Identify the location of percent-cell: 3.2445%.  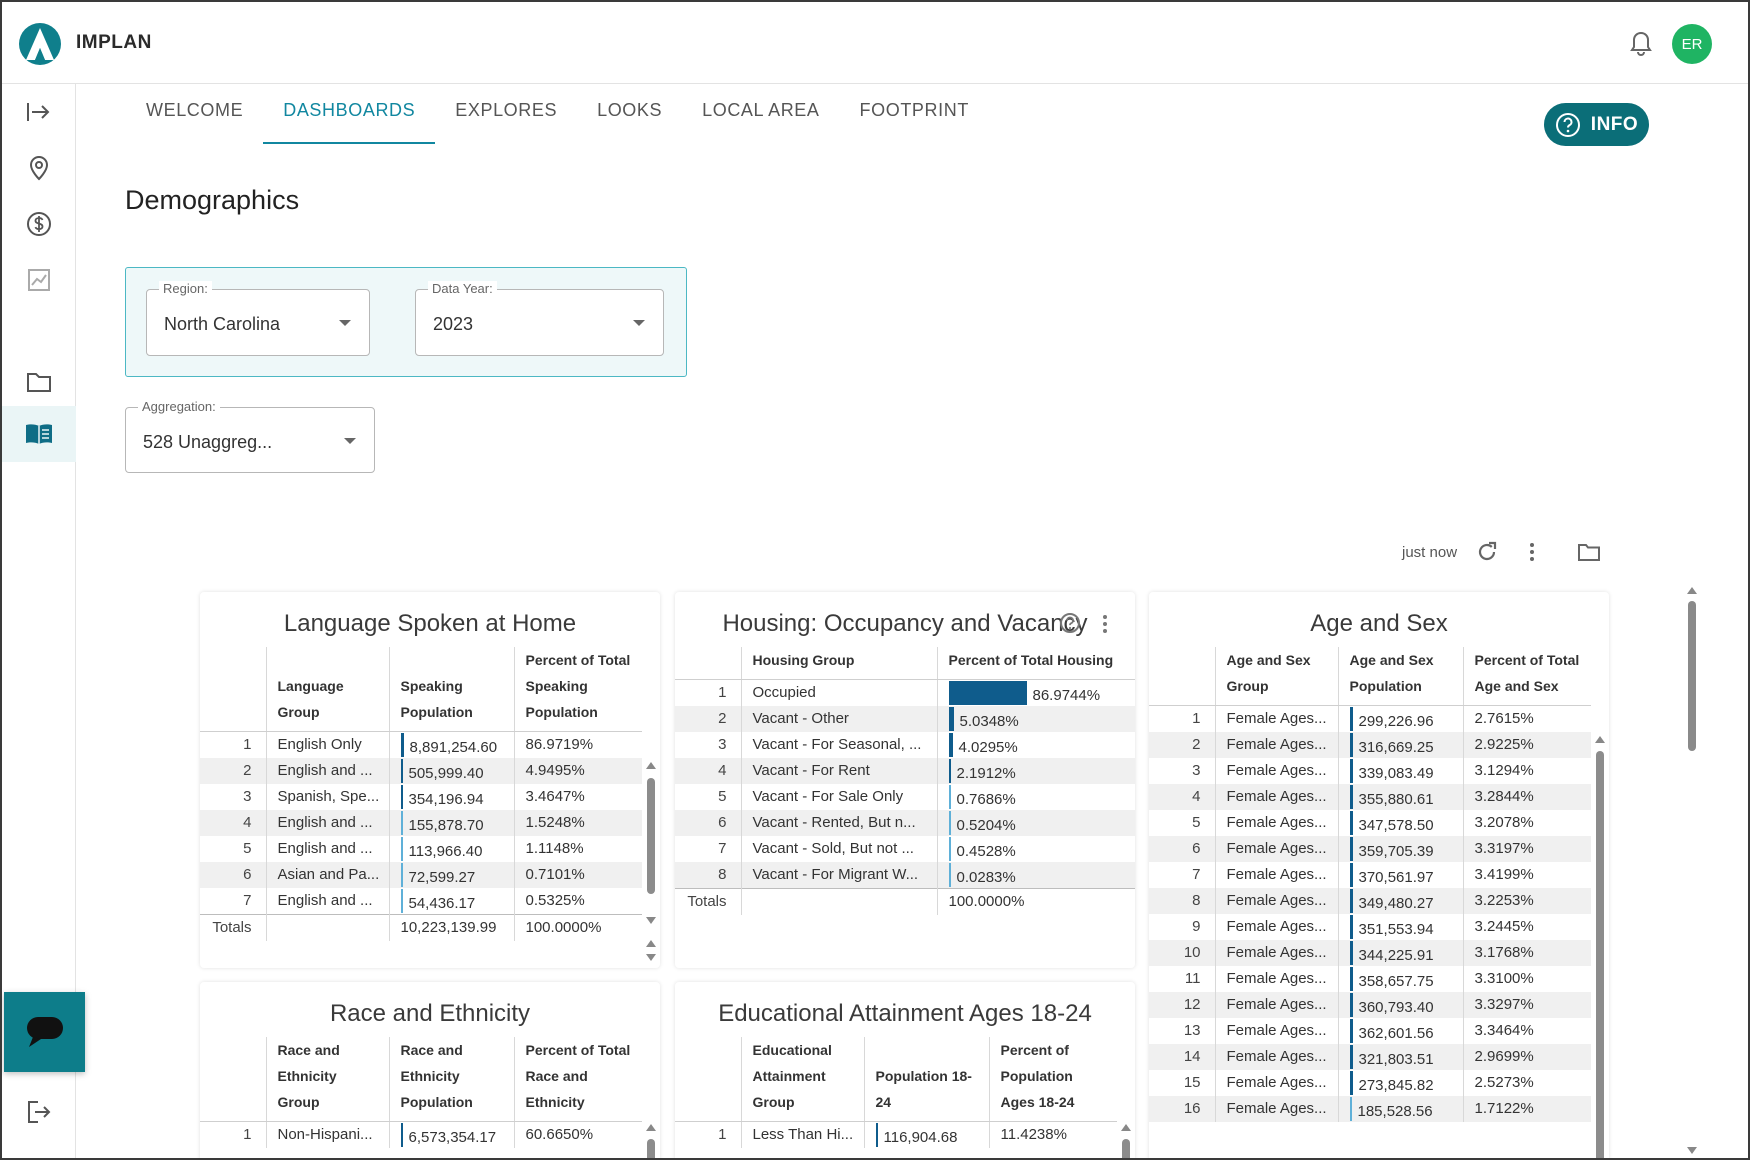
(1526, 927).